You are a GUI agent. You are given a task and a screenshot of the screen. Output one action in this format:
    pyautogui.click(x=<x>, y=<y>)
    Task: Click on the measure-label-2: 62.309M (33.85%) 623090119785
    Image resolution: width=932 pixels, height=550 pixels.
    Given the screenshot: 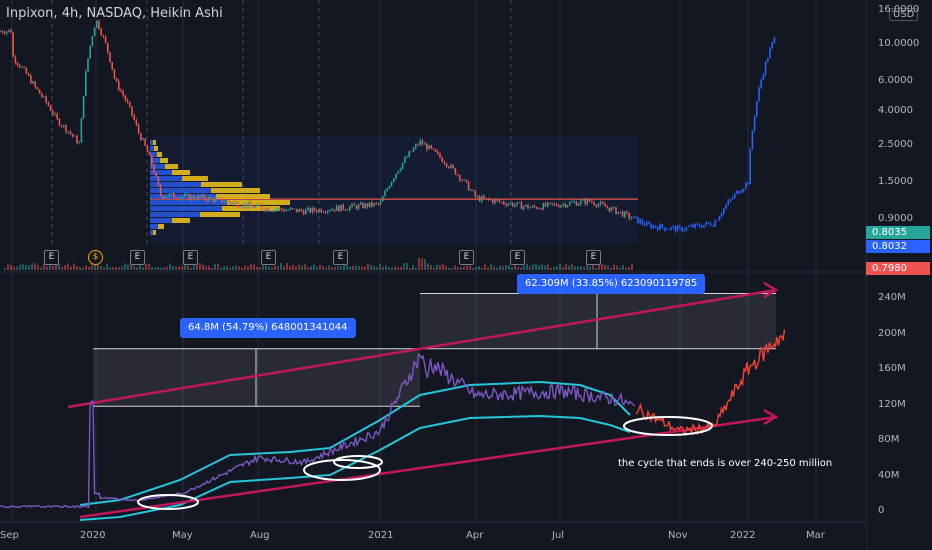 What is the action you would take?
    pyautogui.click(x=611, y=284)
    